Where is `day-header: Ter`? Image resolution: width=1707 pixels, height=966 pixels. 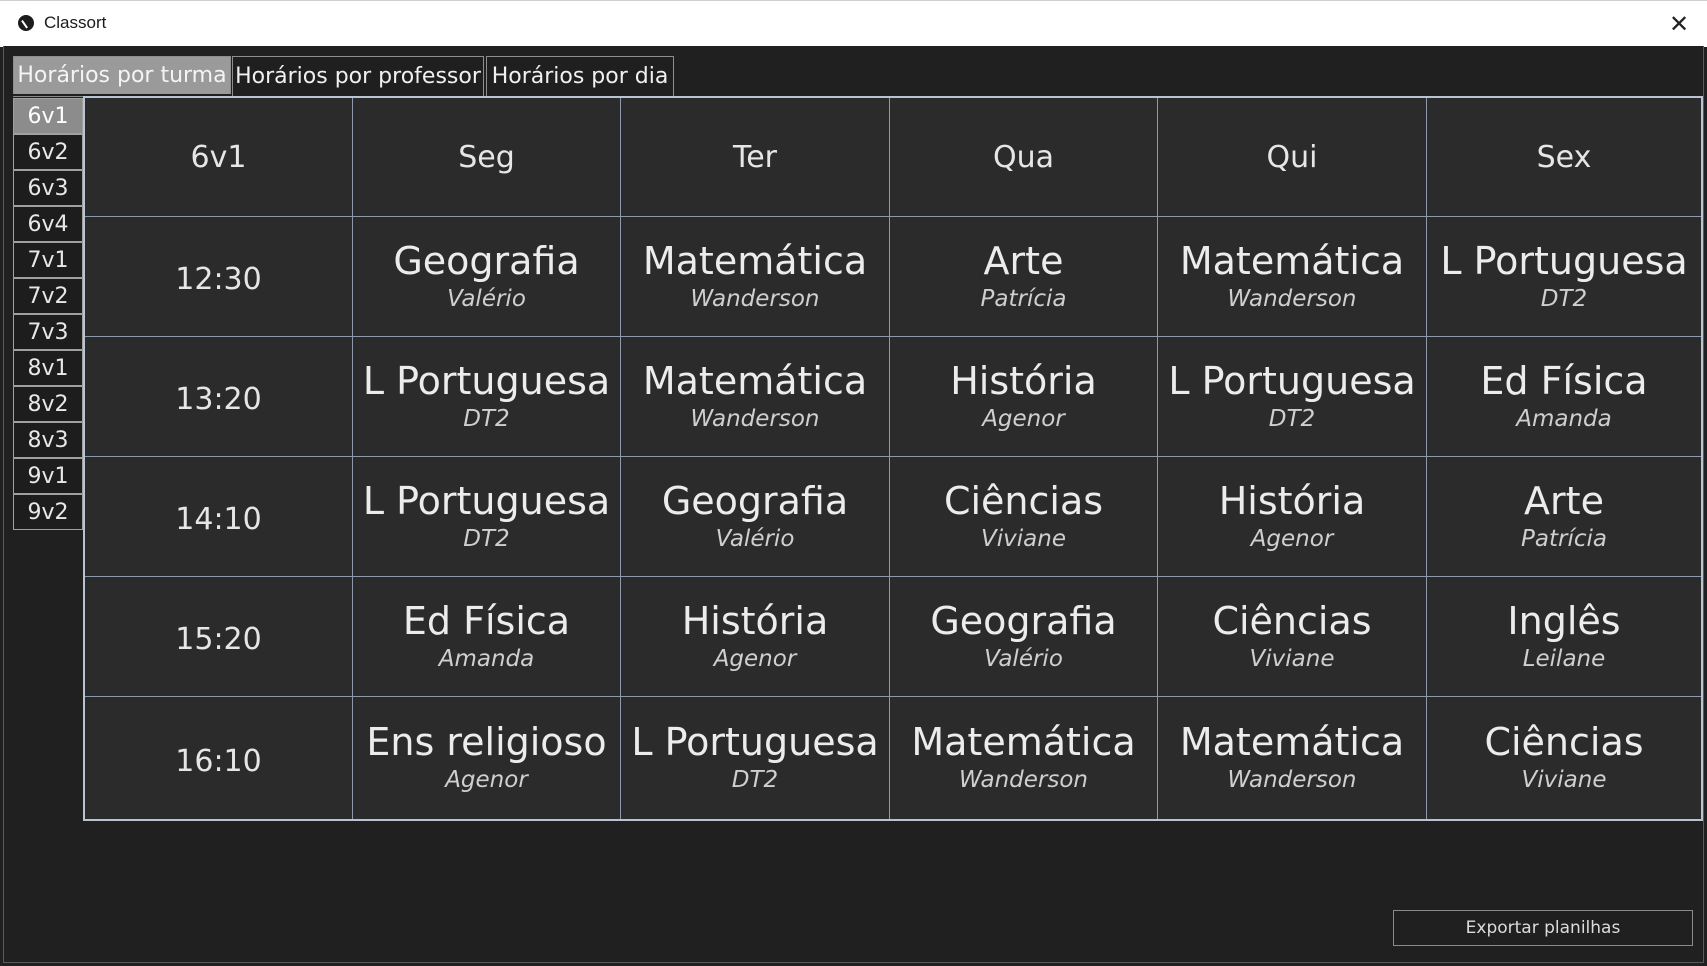 day-header: Ter is located at coordinates (755, 157).